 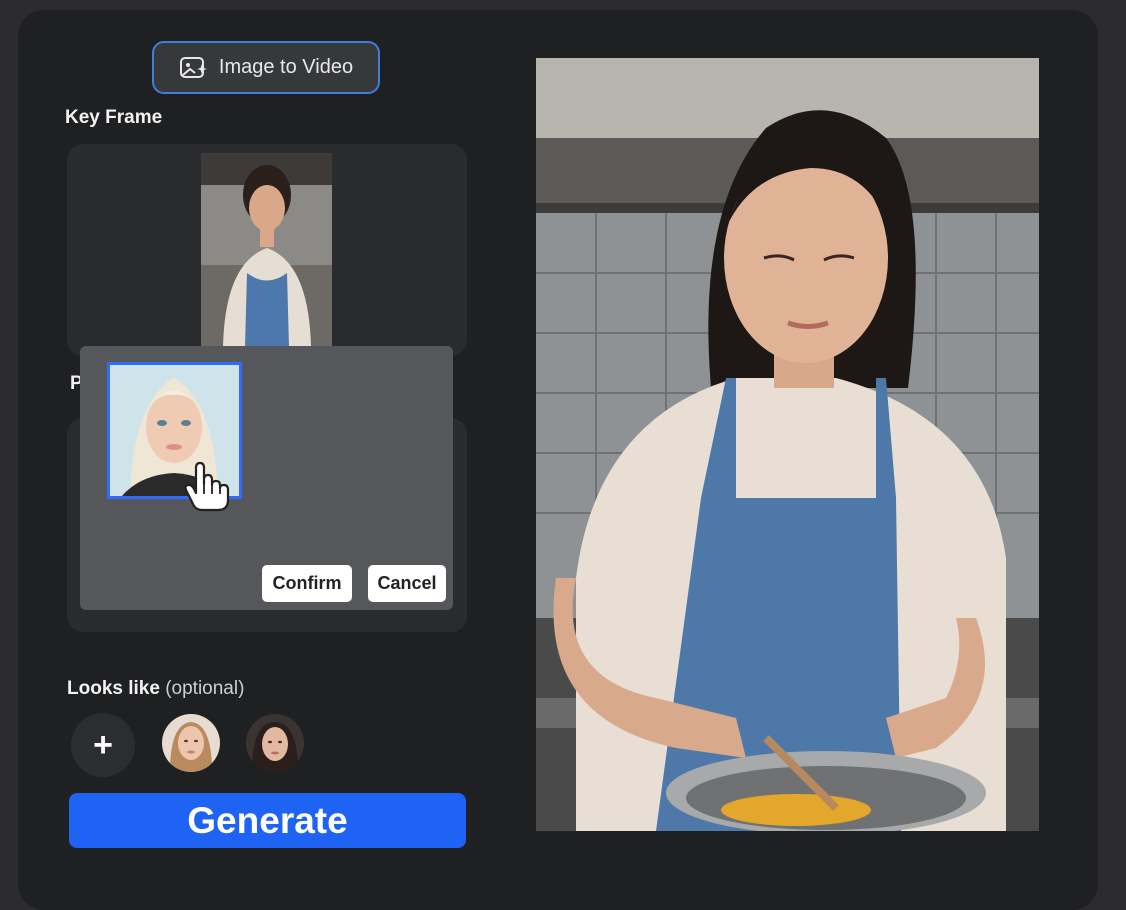 What do you see at coordinates (266, 250) in the screenshot?
I see `key-frame-thumbnail` at bounding box center [266, 250].